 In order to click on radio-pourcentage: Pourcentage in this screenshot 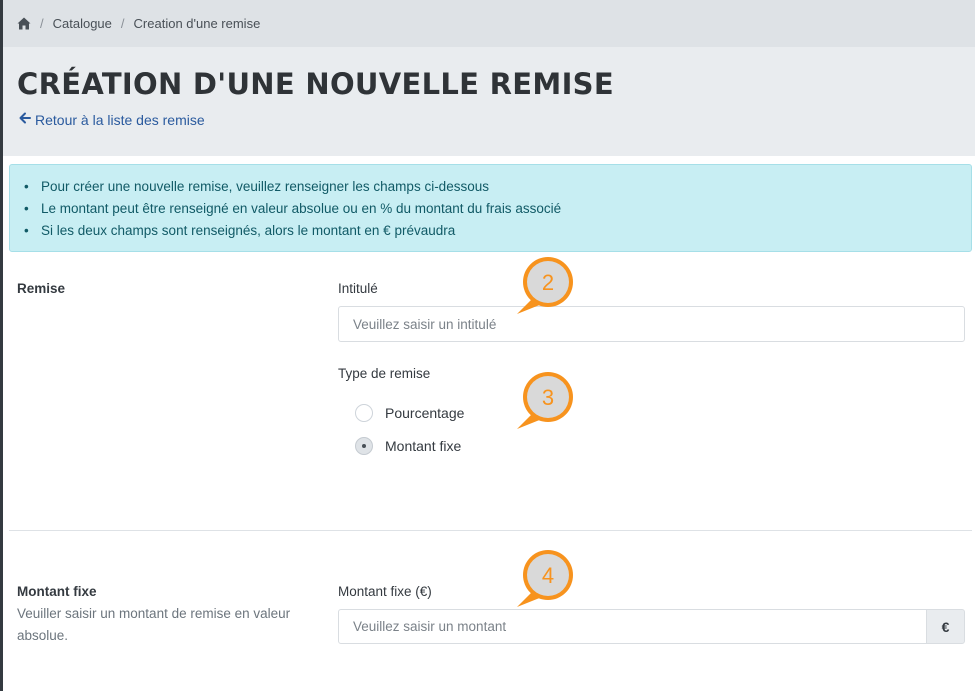, I will do `click(409, 413)`.